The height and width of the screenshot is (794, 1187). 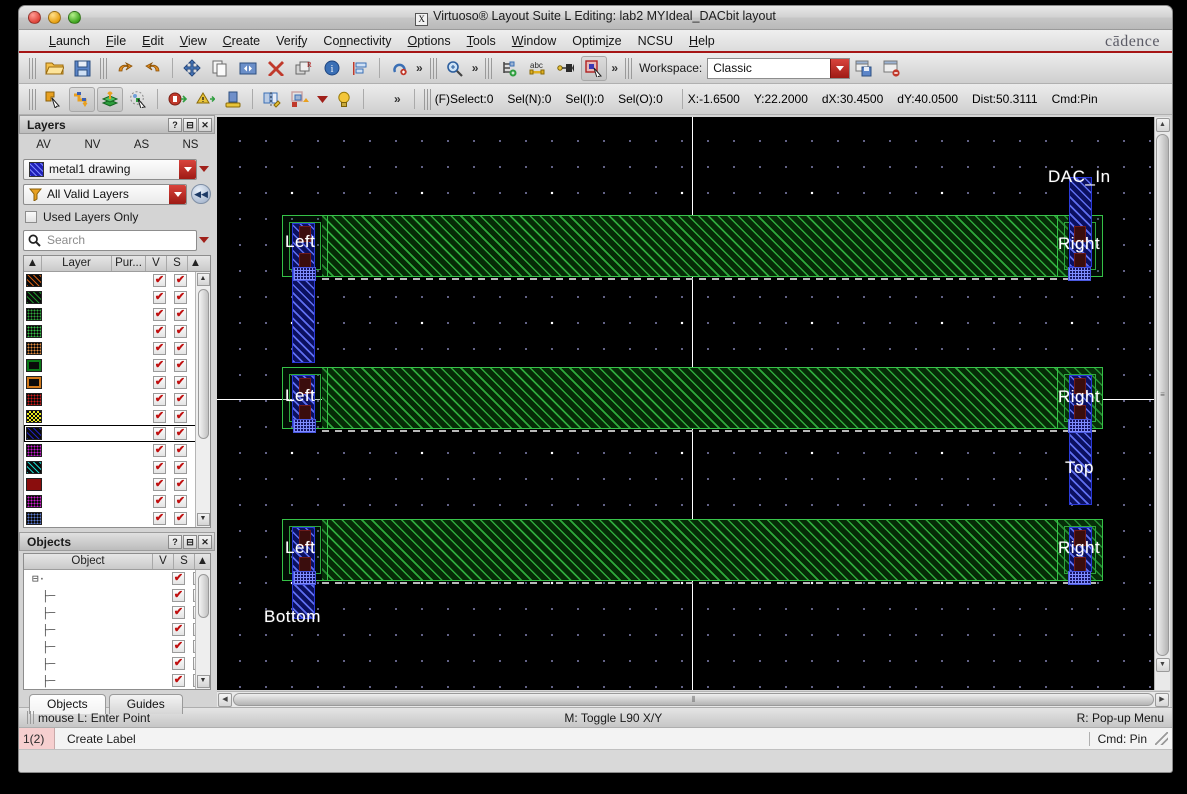 I want to click on layer-row-pwell: ✔ ✔, so click(x=117, y=280).